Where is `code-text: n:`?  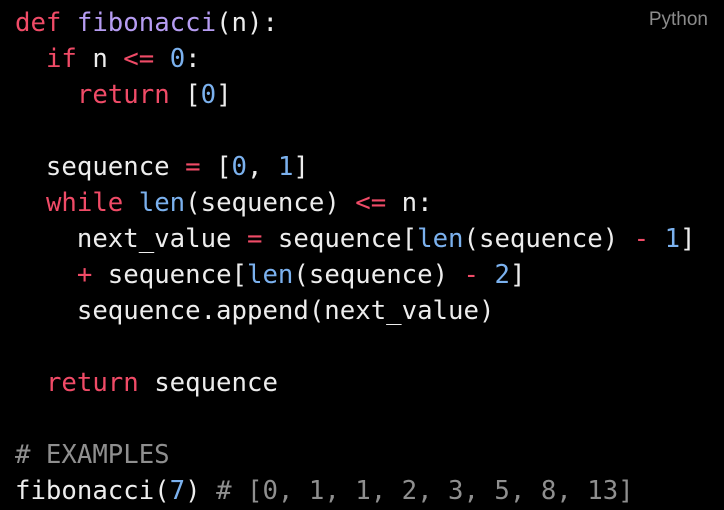
code-text: n: is located at coordinates (409, 203).